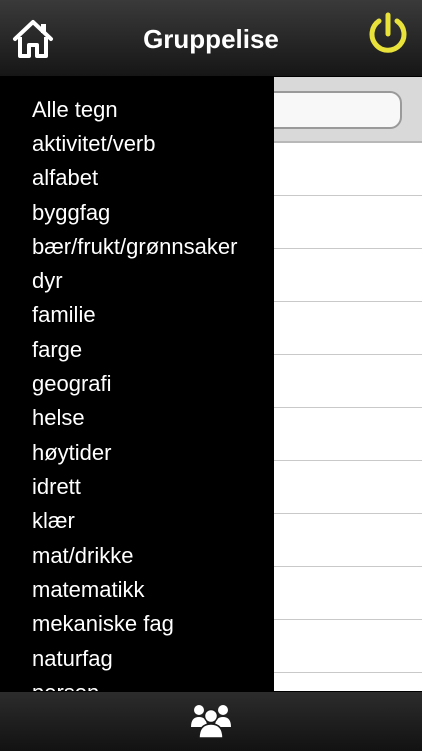  I want to click on category-item: Alle tegn, so click(75, 110).